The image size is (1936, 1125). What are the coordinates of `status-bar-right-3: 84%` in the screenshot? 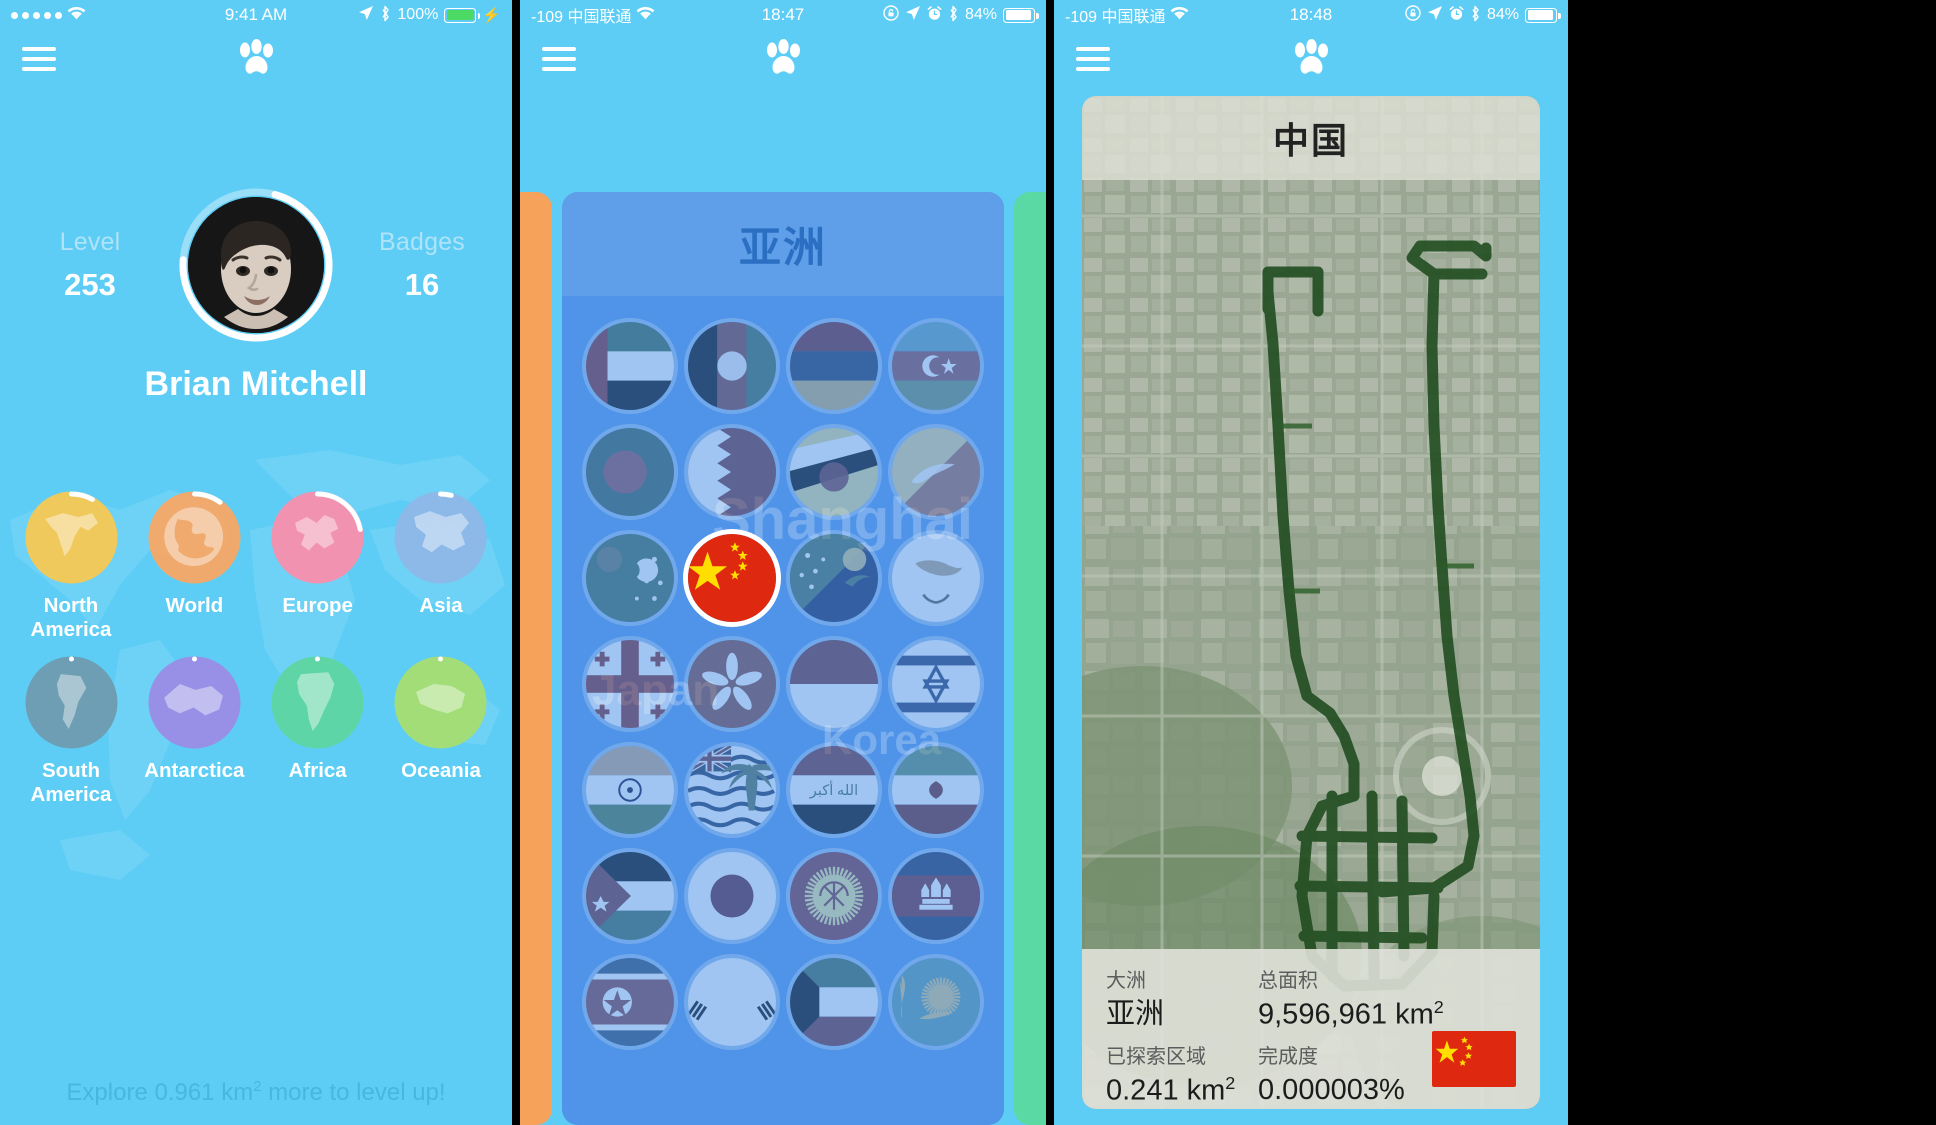 It's located at (1483, 15).